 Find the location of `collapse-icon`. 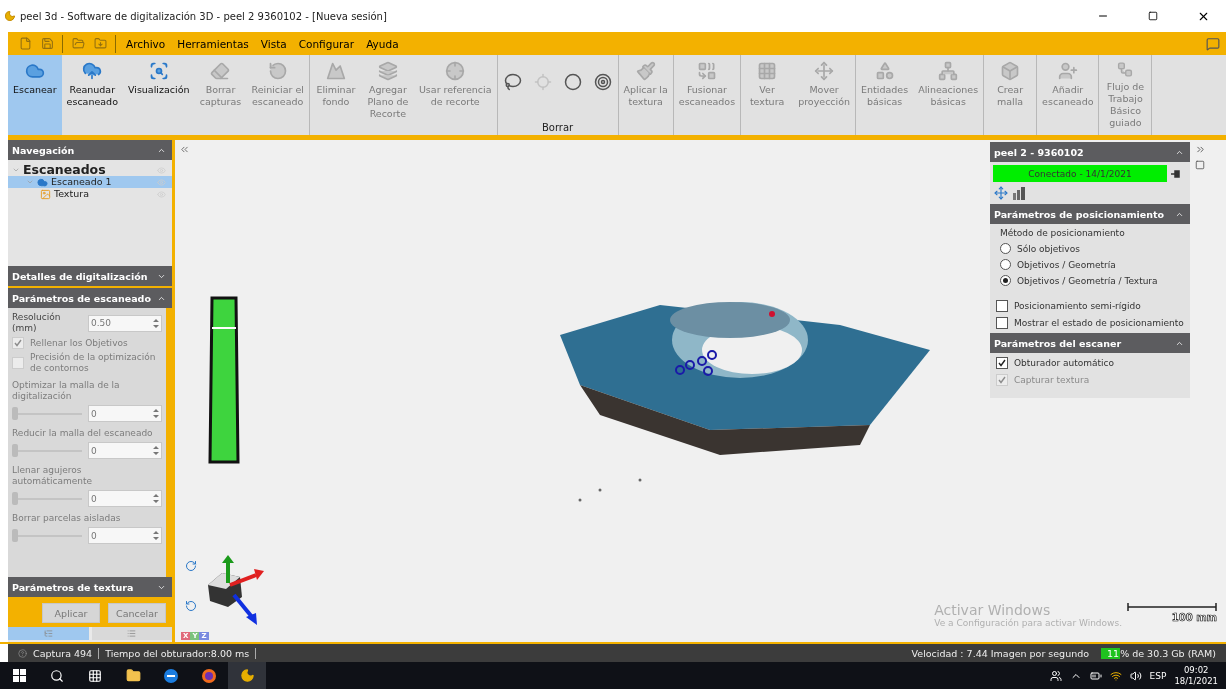

collapse-icon is located at coordinates (184, 149).